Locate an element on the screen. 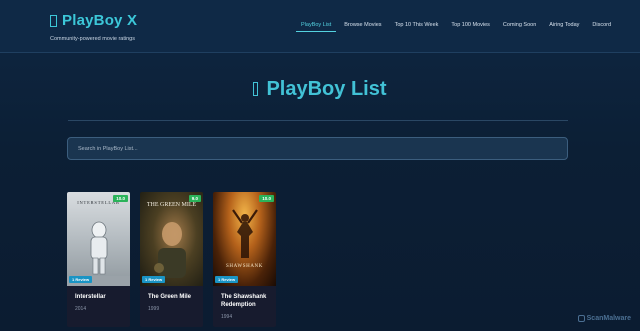 This screenshot has height=331, width=640. movie-poster: SHAWSHANK 10.0 1 Review is located at coordinates (244, 239).